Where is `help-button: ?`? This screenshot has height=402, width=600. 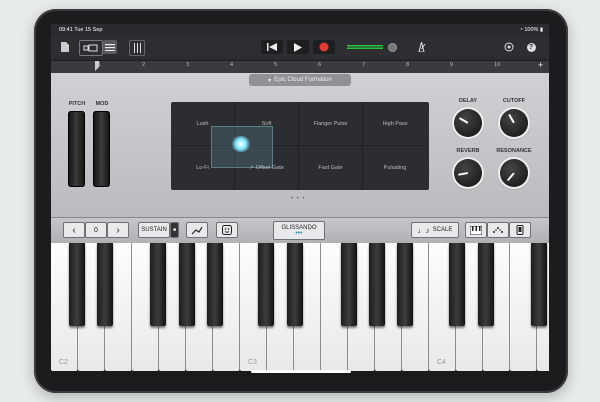
help-button: ? is located at coordinates (531, 47).